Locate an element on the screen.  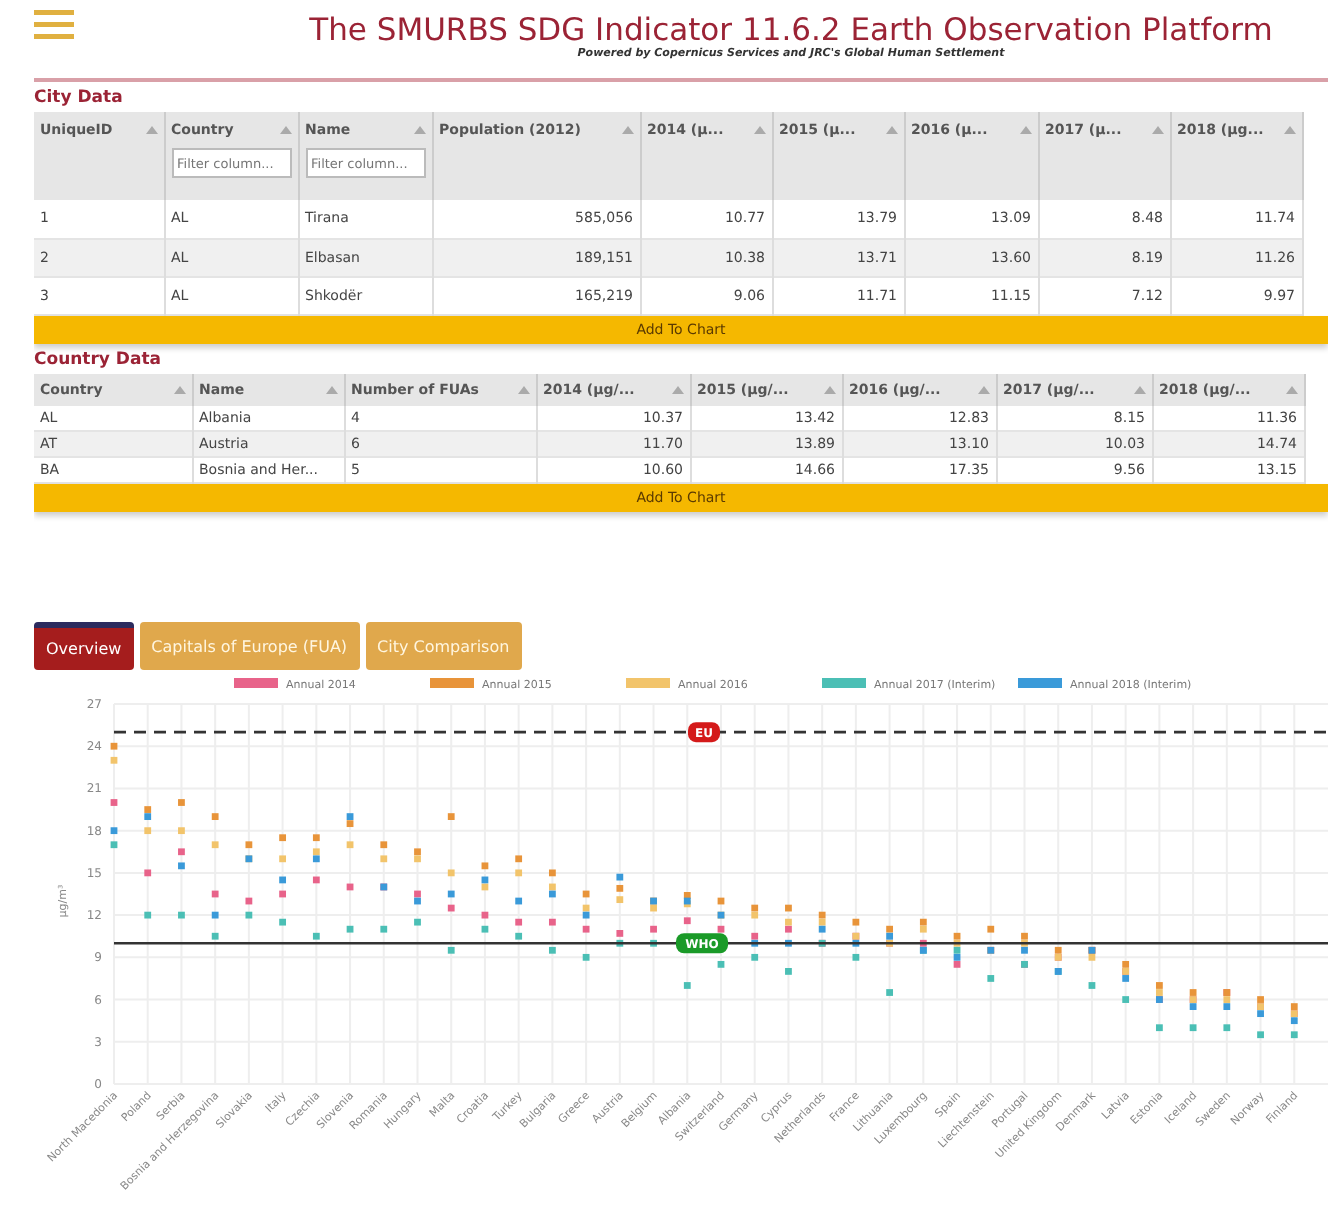
page-title: The SMURBS SDG Indicator 11.6.2 Earth Observation Platform is located at coordinates (791, 30).